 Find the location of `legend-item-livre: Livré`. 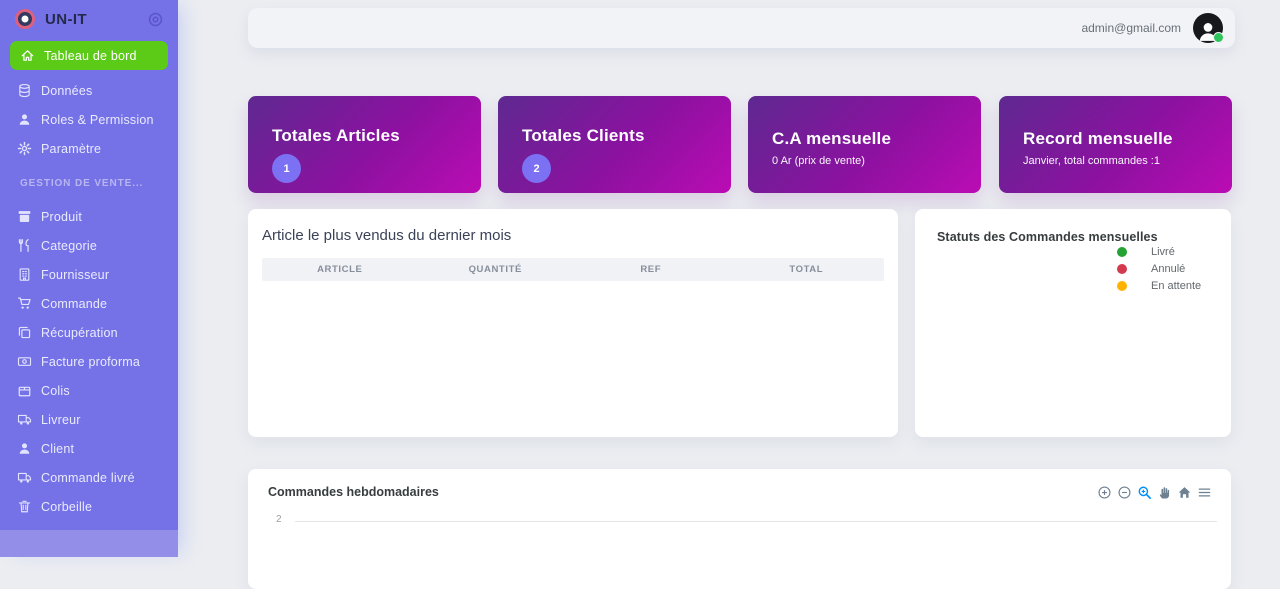

legend-item-livre: Livré is located at coordinates (1163, 251).